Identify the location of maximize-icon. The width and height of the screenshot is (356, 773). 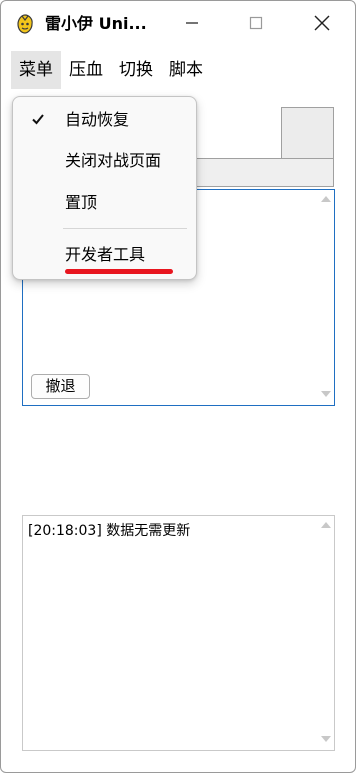
(256, 23).